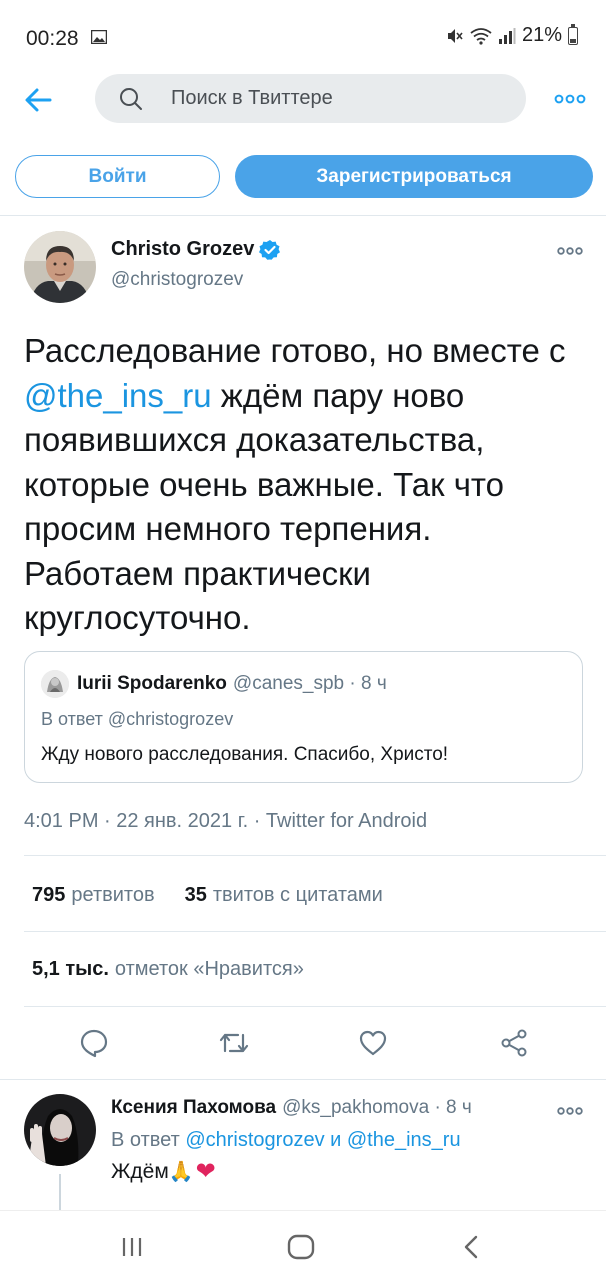  I want to click on reply-icon, so click(94, 1043).